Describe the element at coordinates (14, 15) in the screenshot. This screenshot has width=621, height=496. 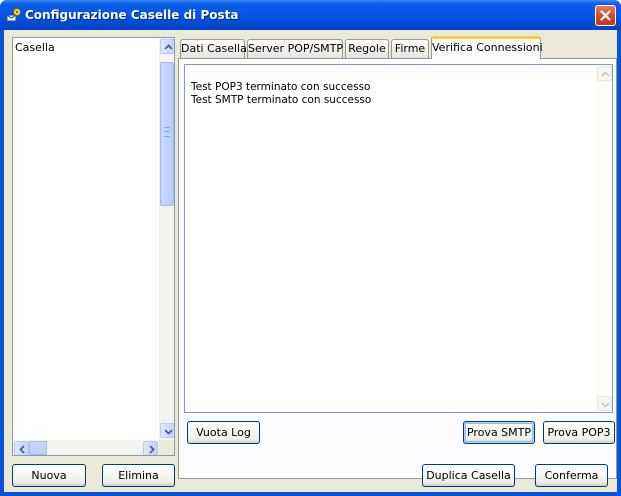
I see `mailbox-config-icon` at that location.